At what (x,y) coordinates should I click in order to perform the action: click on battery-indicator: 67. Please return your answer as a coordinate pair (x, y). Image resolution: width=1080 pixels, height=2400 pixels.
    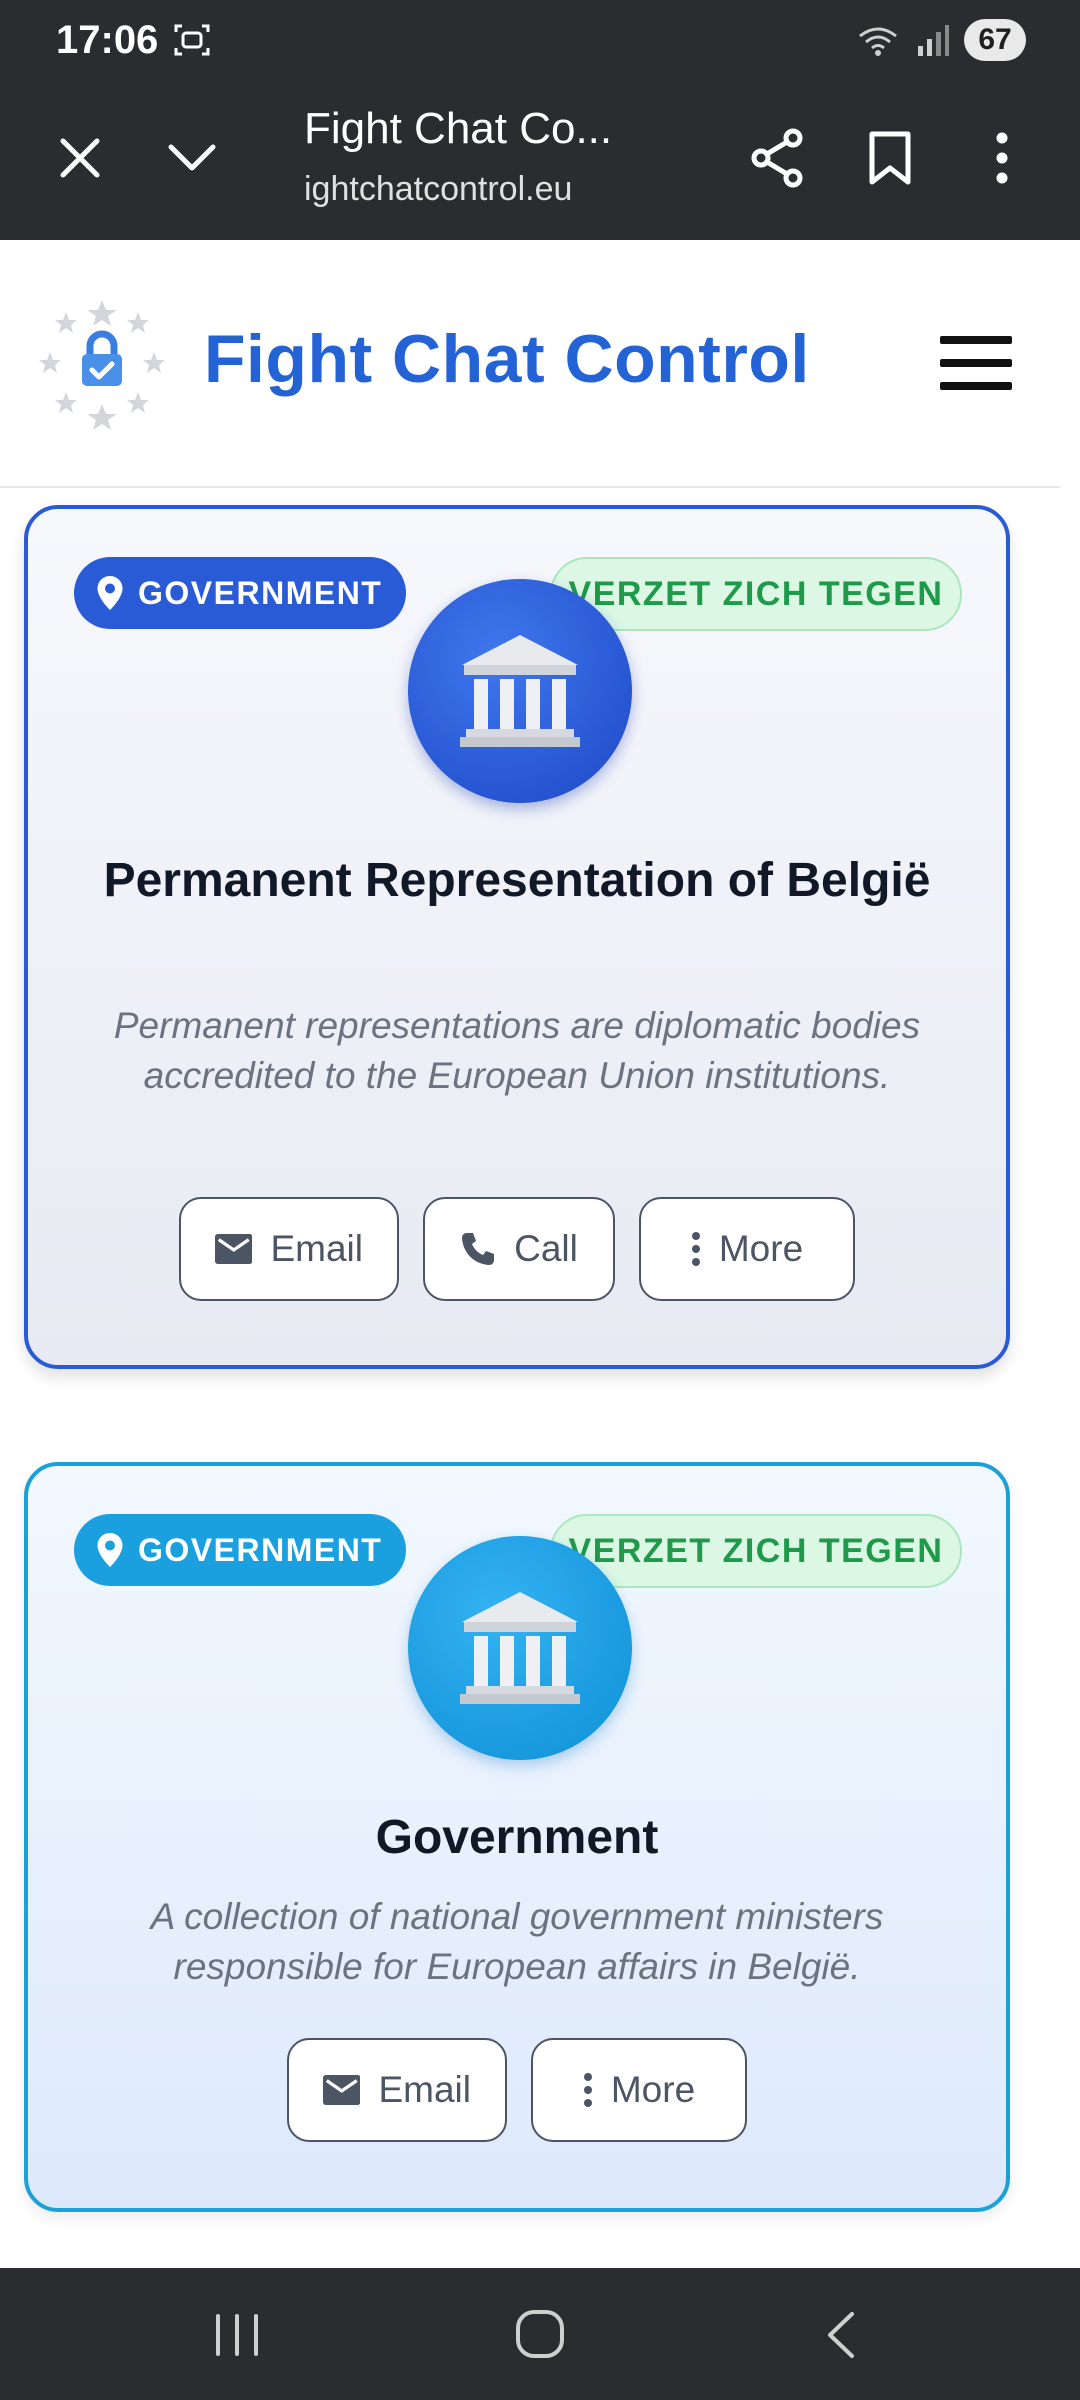
    Looking at the image, I should click on (995, 40).